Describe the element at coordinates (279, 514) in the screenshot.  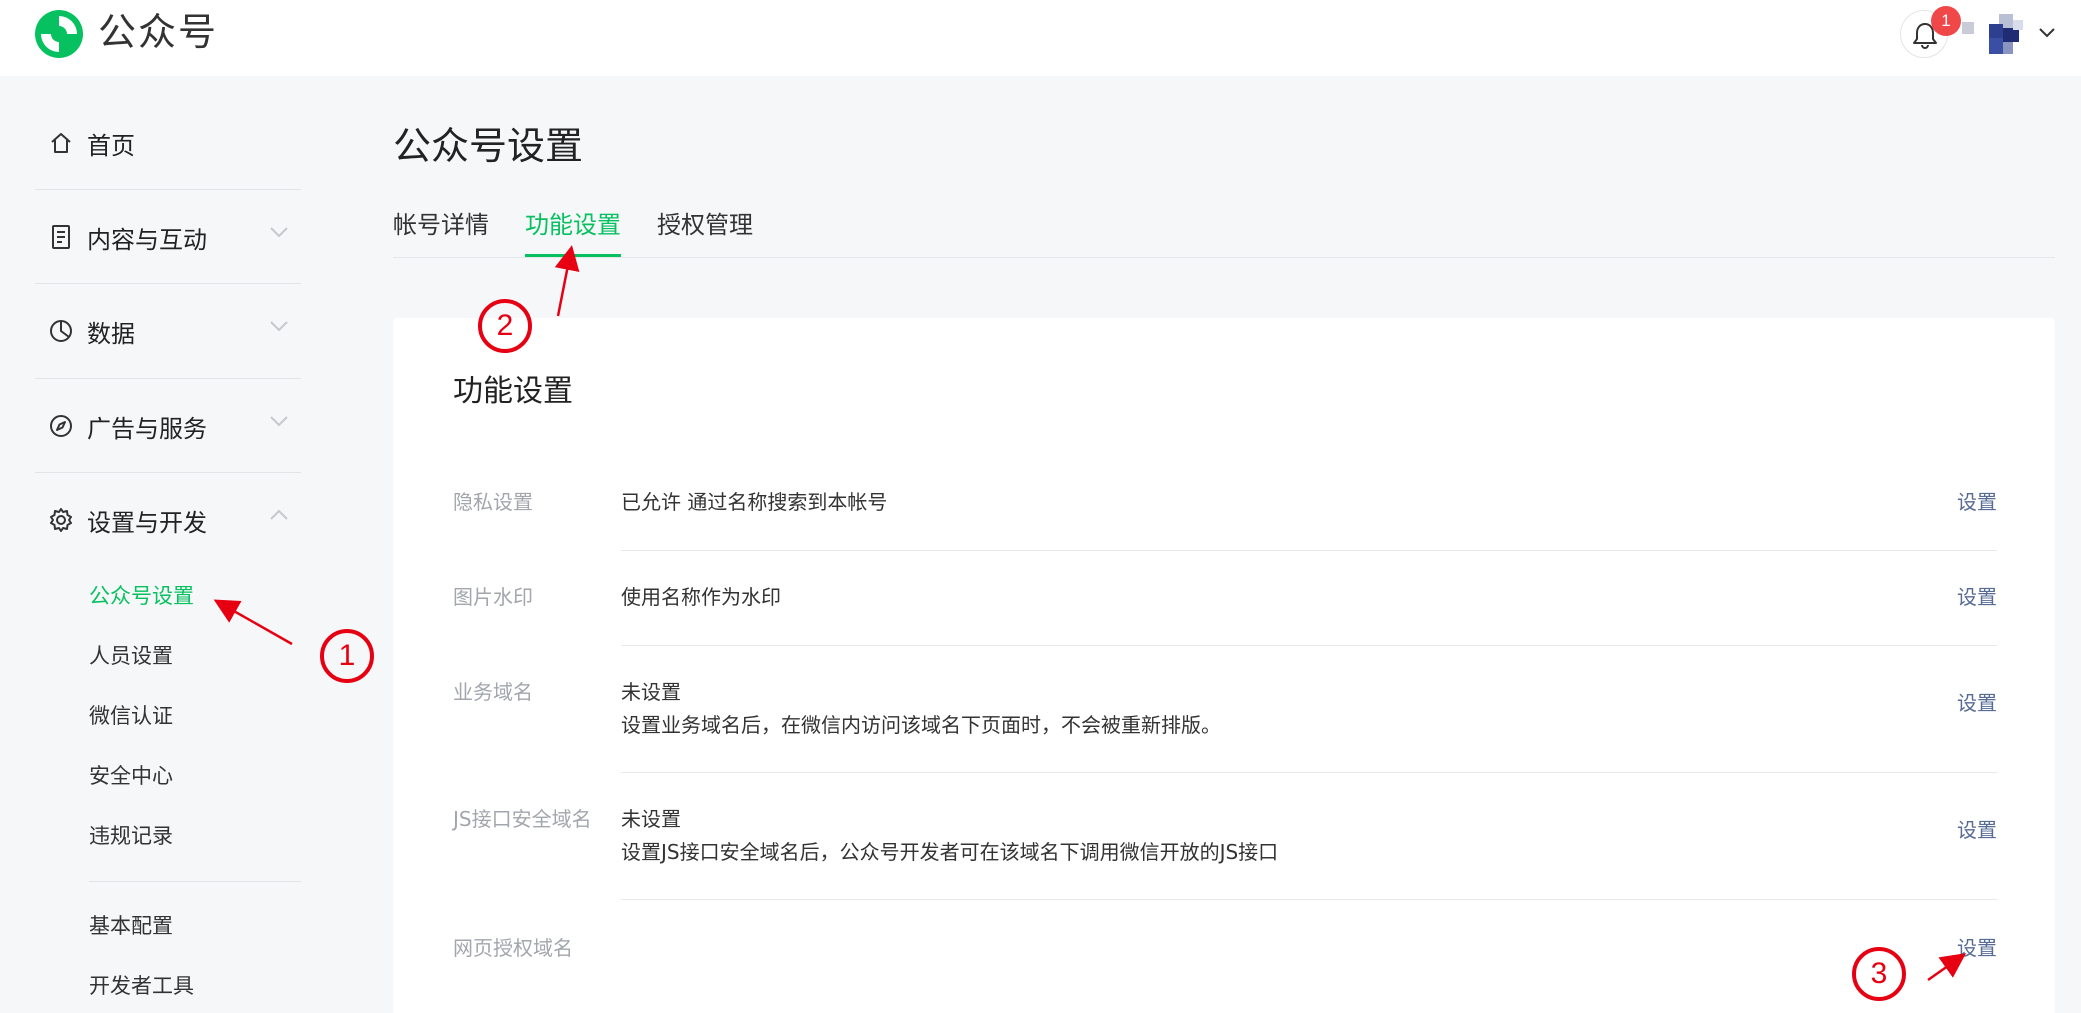
I see `chevron-up-icon` at that location.